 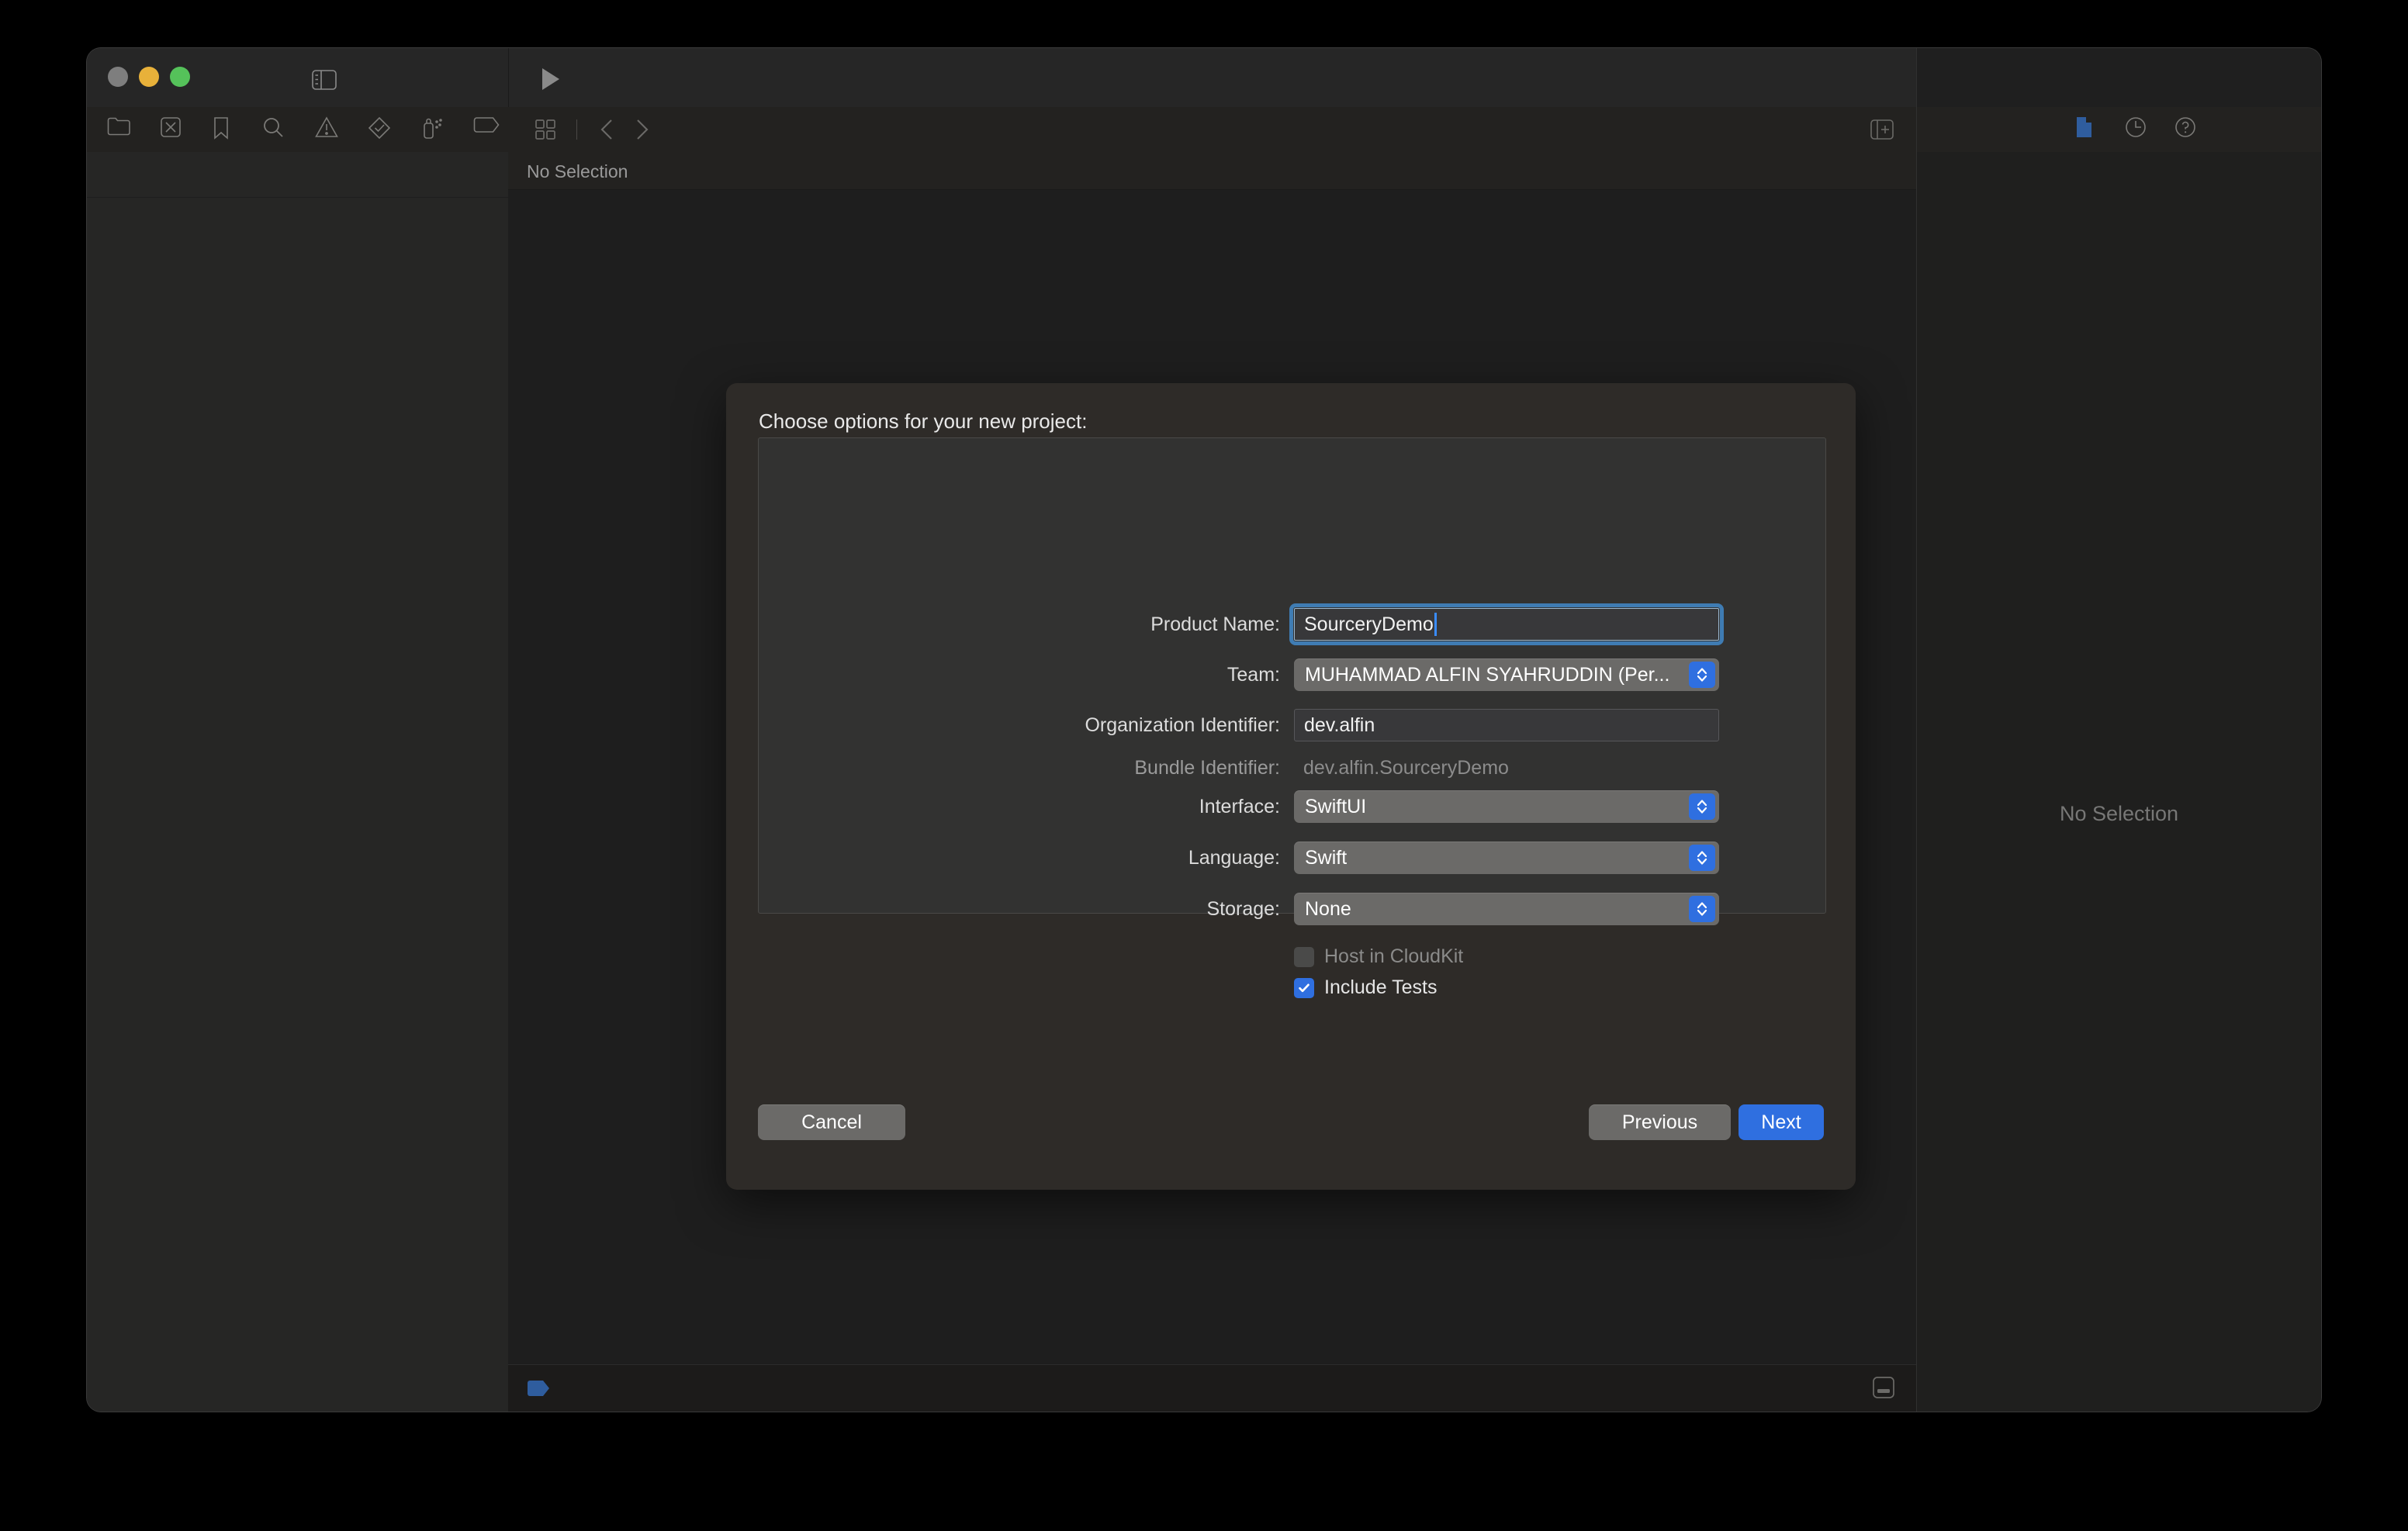 What do you see at coordinates (2138, 129) in the screenshot?
I see `history-inspector-icon` at bounding box center [2138, 129].